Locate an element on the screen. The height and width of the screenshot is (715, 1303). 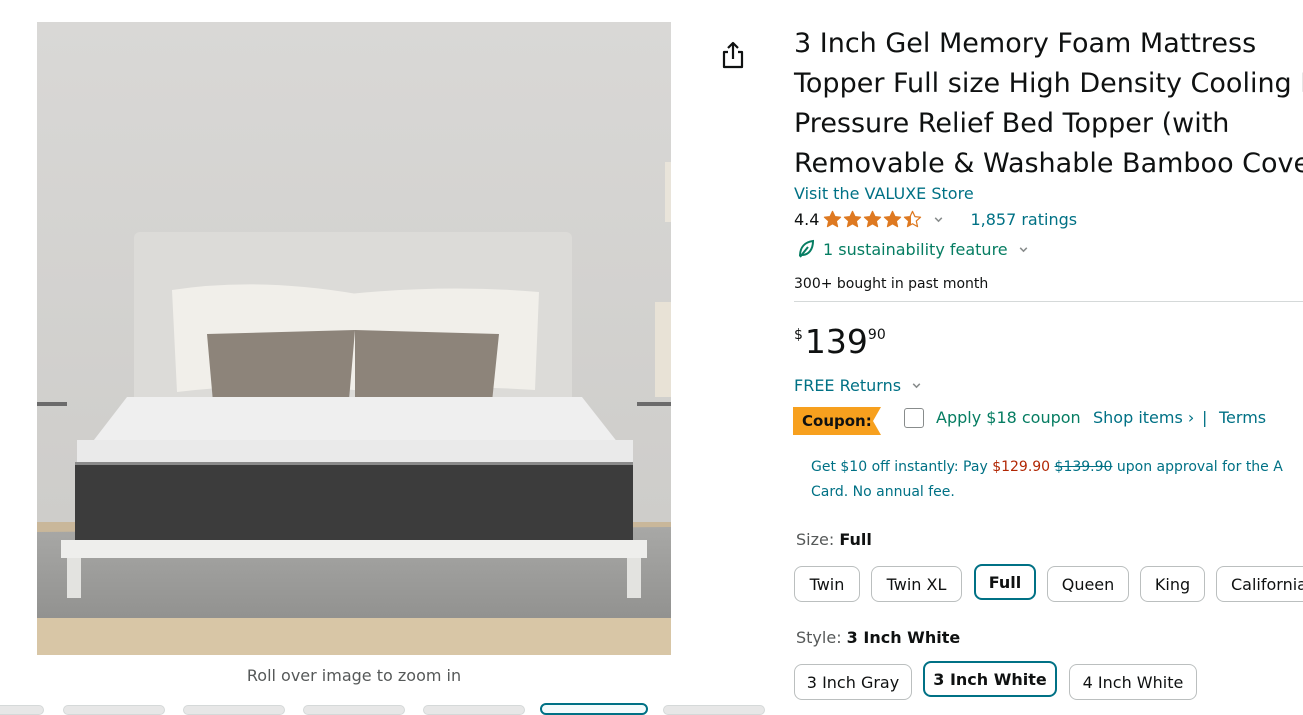
shop-items-link: Shop items › is located at coordinates (1143, 417).